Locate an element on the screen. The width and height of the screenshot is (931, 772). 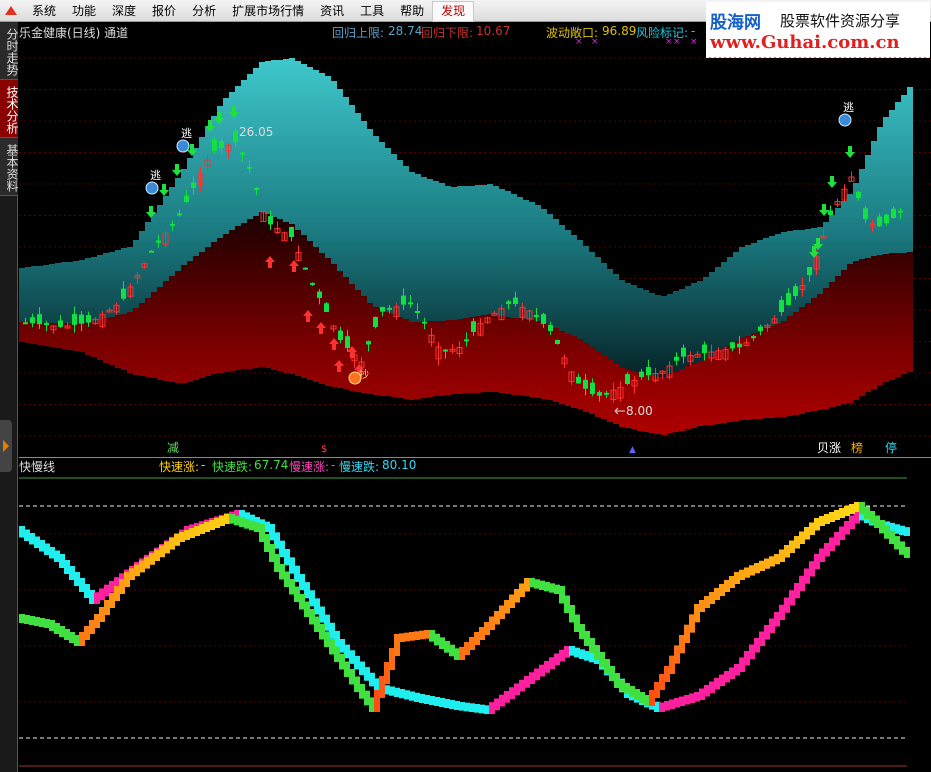
hand-label: 抄 is located at coordinates (364, 374).